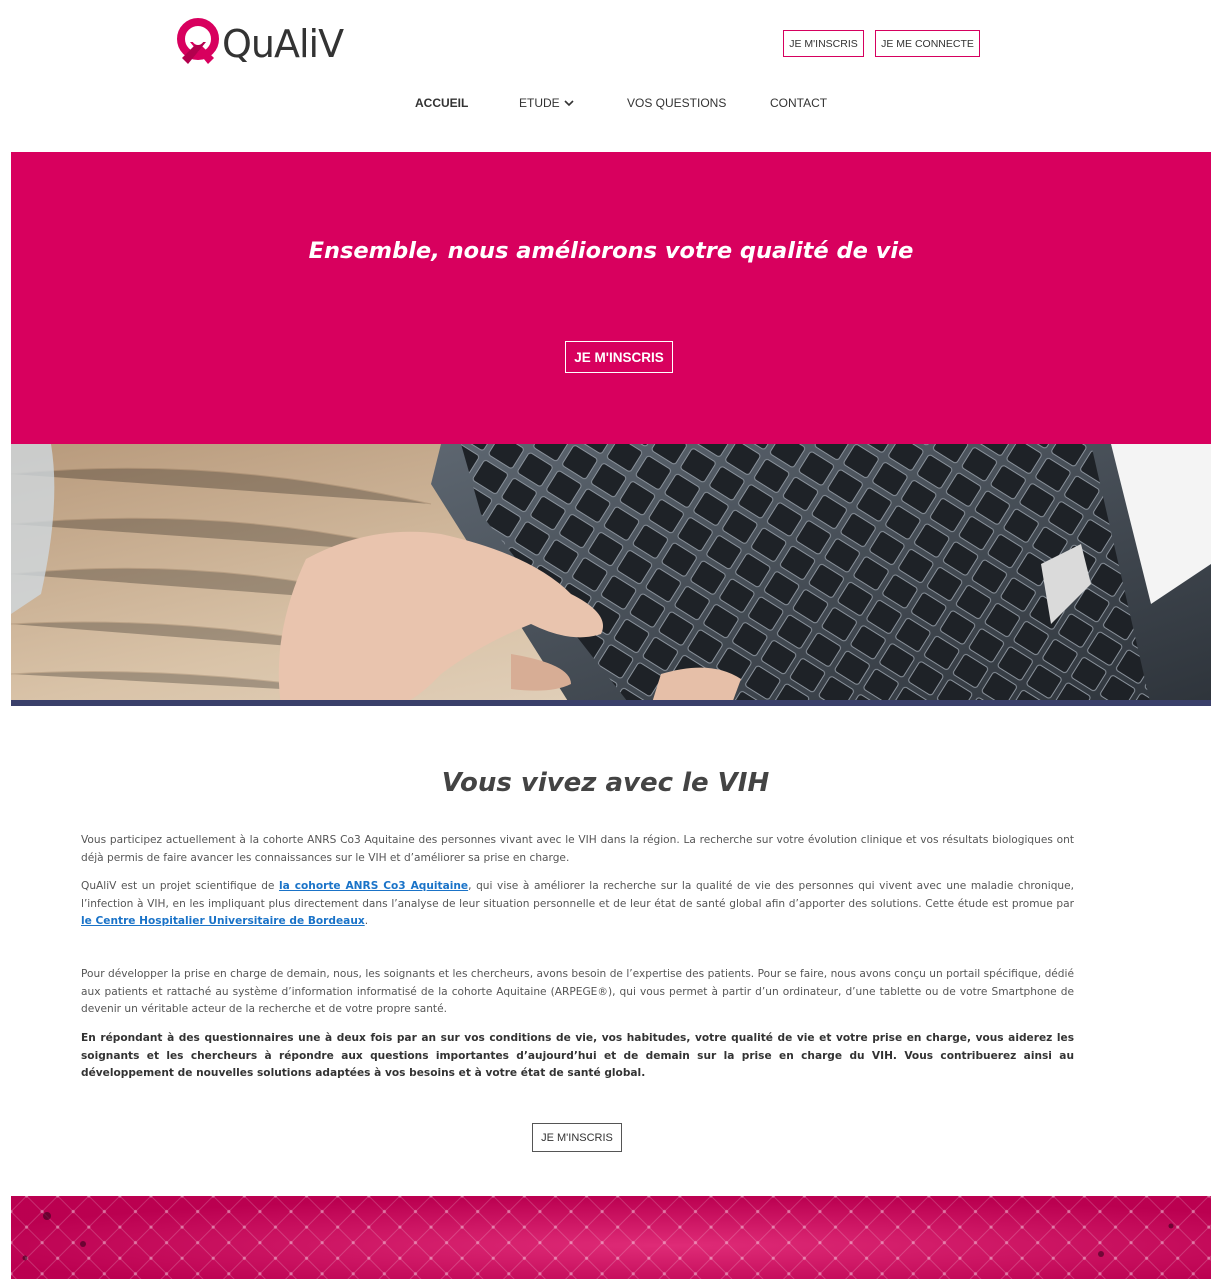 Image resolution: width=1211 pixels, height=1279 pixels. What do you see at coordinates (198, 41) in the screenshot?
I see `awareness-ribbon-logo-icon` at bounding box center [198, 41].